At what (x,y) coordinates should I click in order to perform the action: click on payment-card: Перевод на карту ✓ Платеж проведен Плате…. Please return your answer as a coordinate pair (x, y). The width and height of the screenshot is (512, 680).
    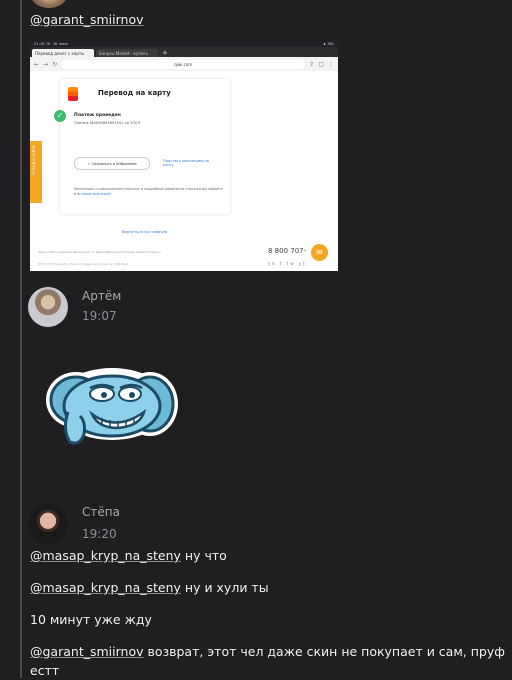
    Looking at the image, I should click on (142, 146).